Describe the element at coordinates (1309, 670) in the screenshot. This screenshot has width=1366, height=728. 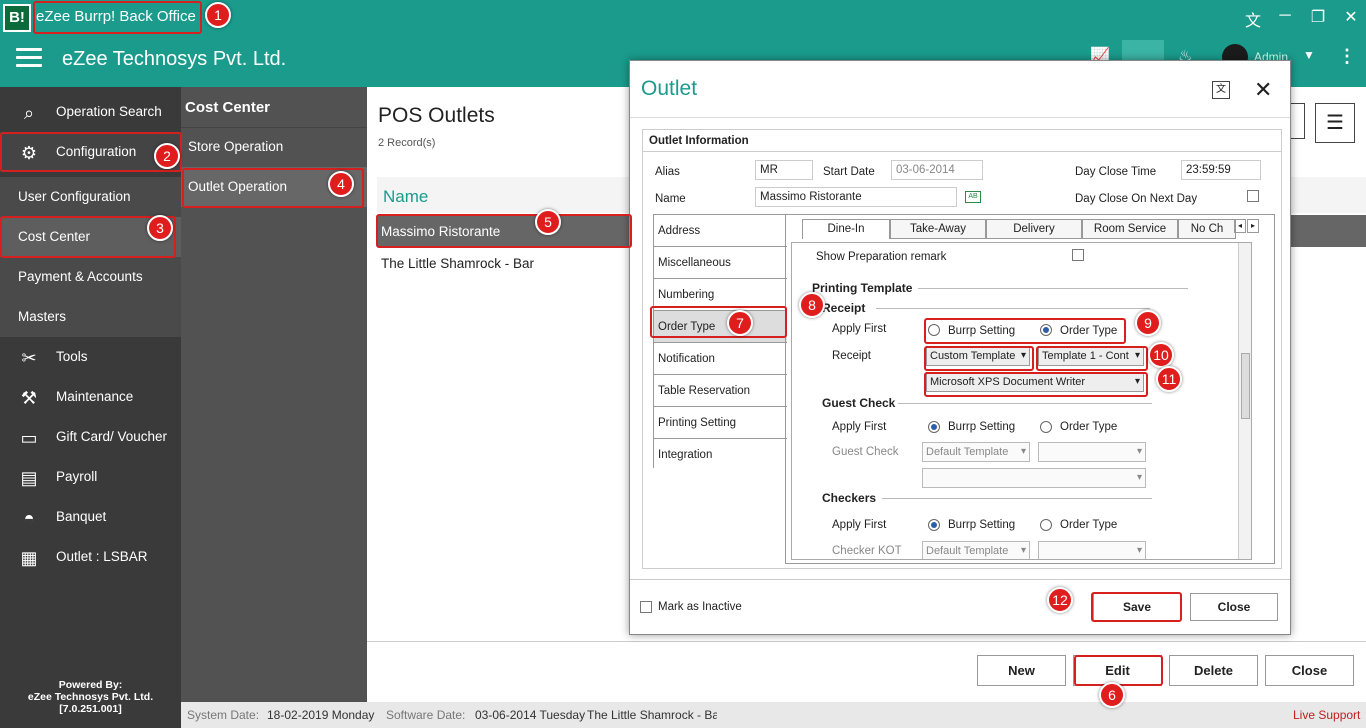
I see `close-button: Close` at that location.